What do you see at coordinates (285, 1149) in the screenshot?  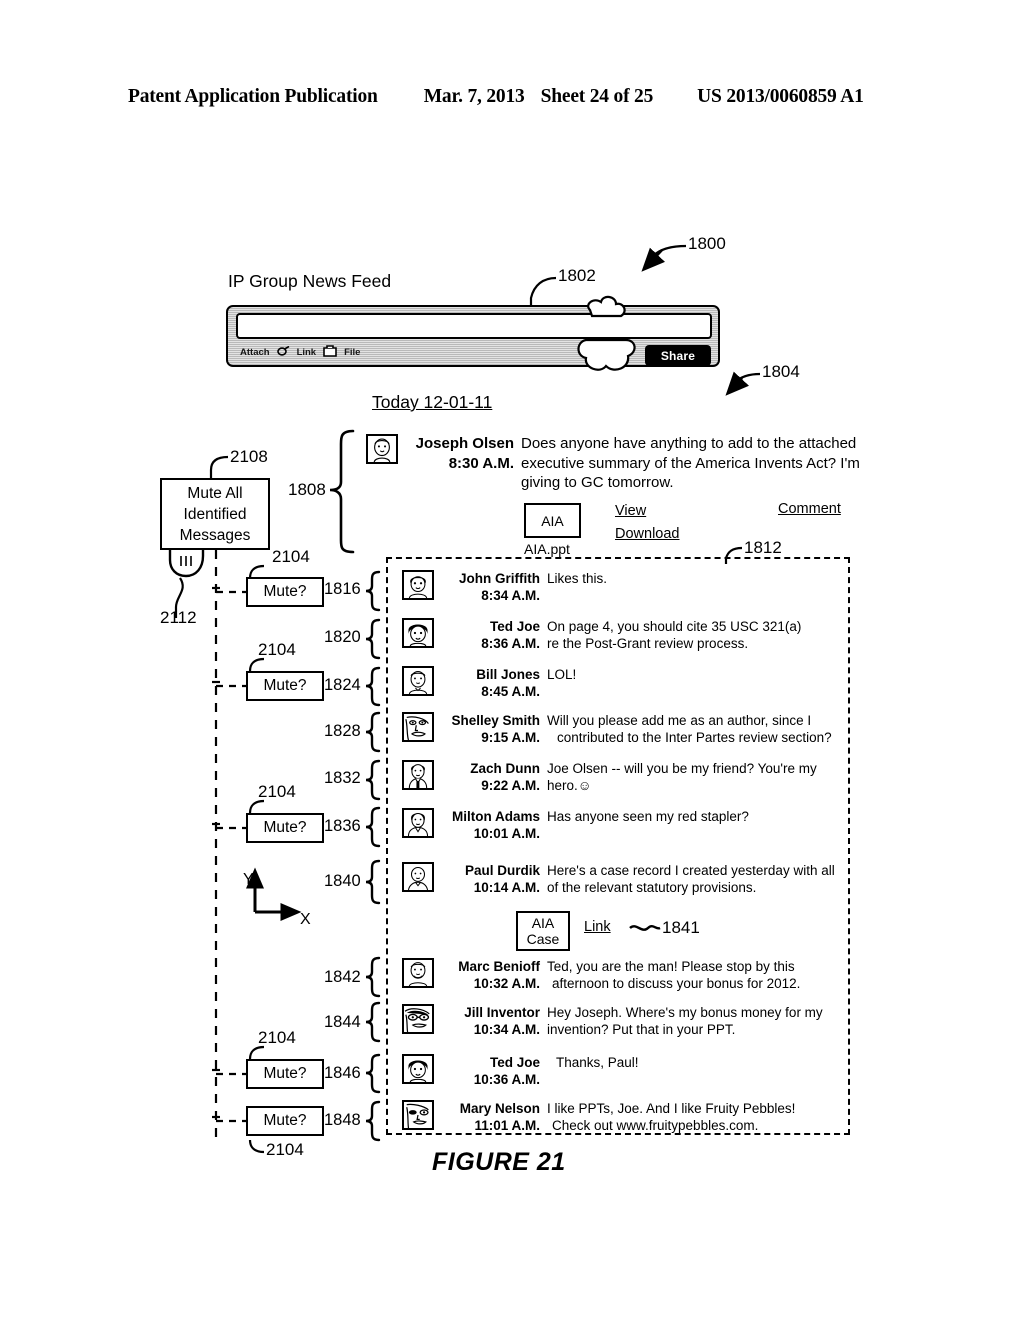 I see `ref-2104-e: 2104` at bounding box center [285, 1149].